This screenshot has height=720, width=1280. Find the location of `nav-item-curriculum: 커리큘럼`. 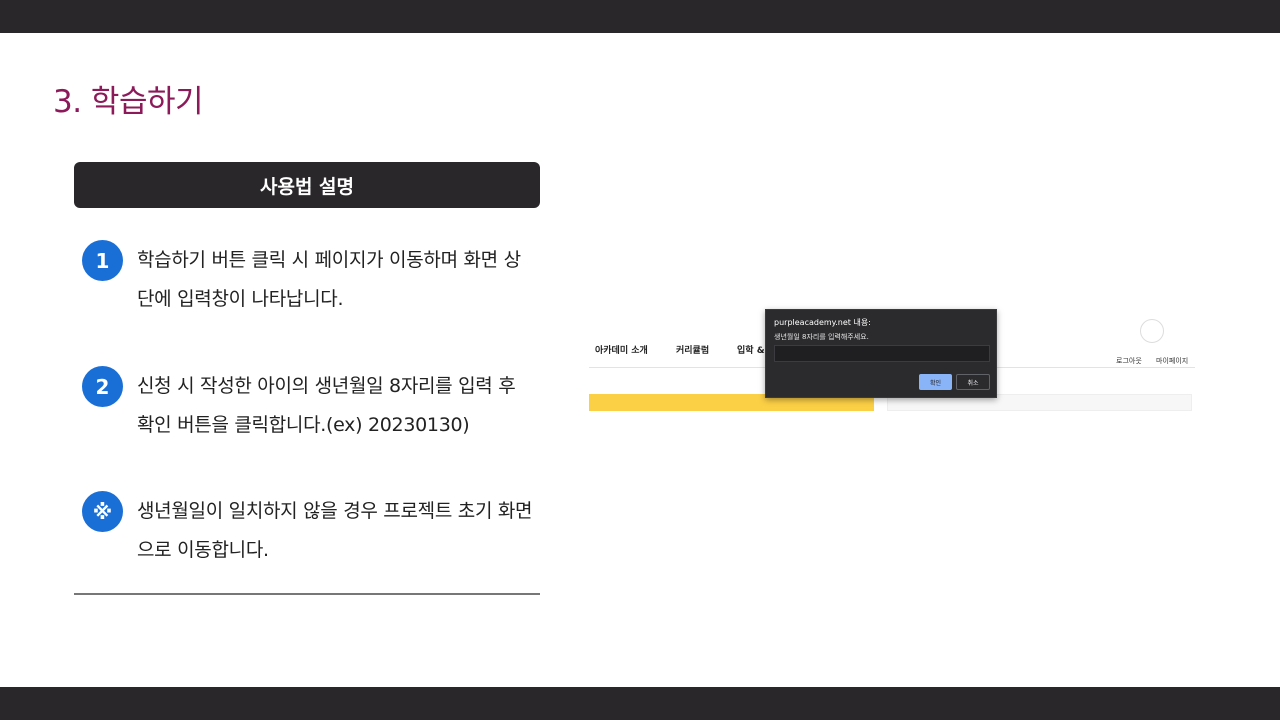

nav-item-curriculum: 커리큘럼 is located at coordinates (692, 349).